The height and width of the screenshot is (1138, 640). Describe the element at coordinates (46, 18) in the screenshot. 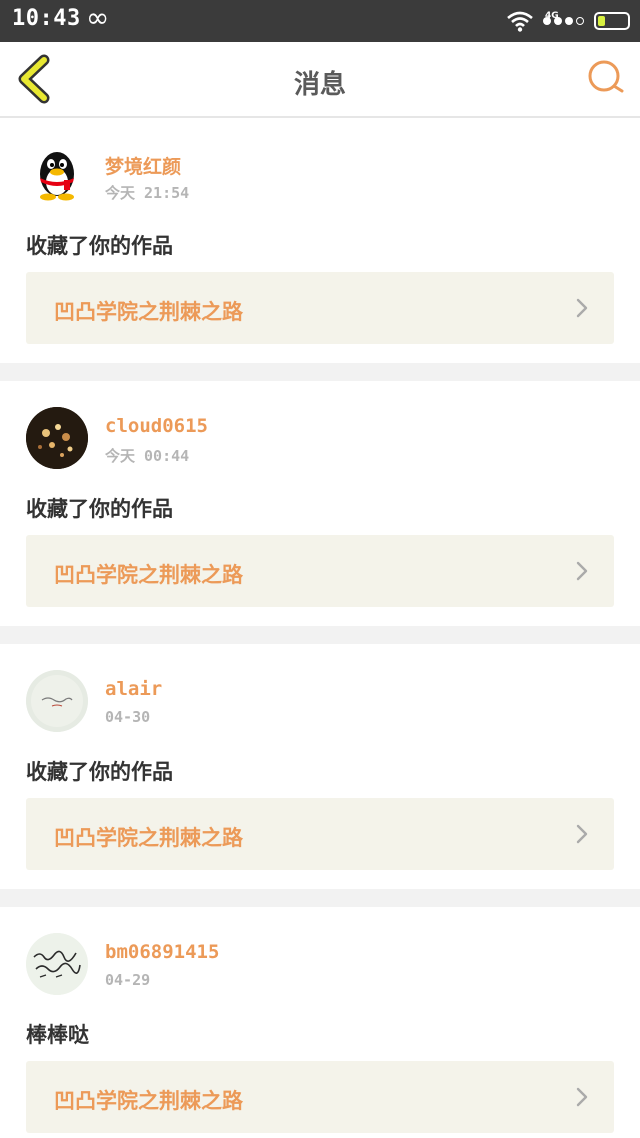

I see `status-time: 10:43` at that location.